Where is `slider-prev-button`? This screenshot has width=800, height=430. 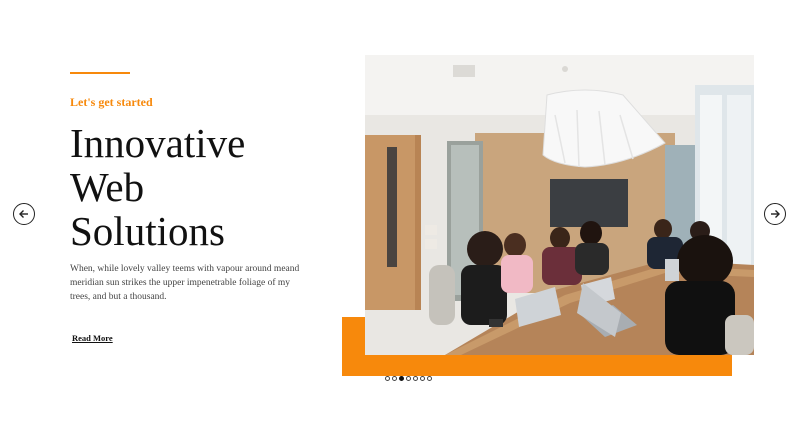
slider-prev-button is located at coordinates (24, 214).